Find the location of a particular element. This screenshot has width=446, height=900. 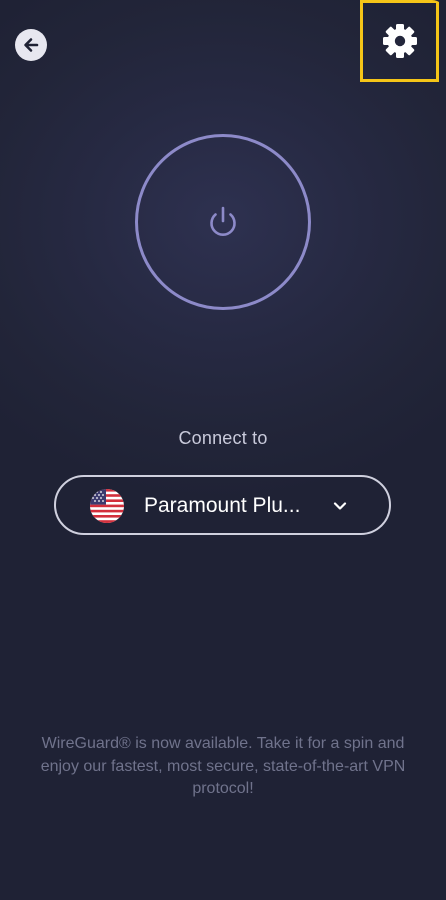

chevron-down-icon is located at coordinates (340, 506).